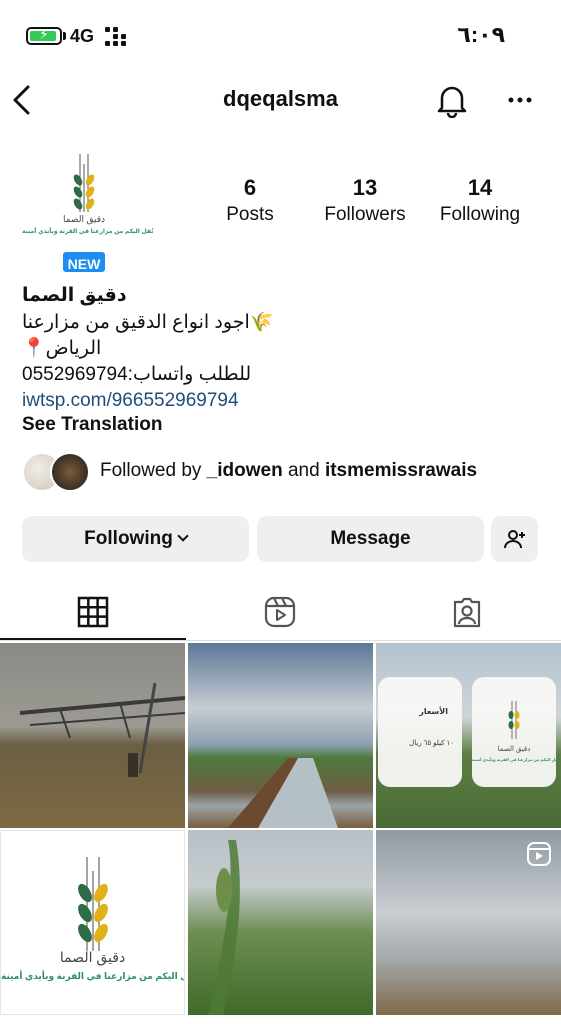  I want to click on clock: ٦:٠٩, so click(481, 34).